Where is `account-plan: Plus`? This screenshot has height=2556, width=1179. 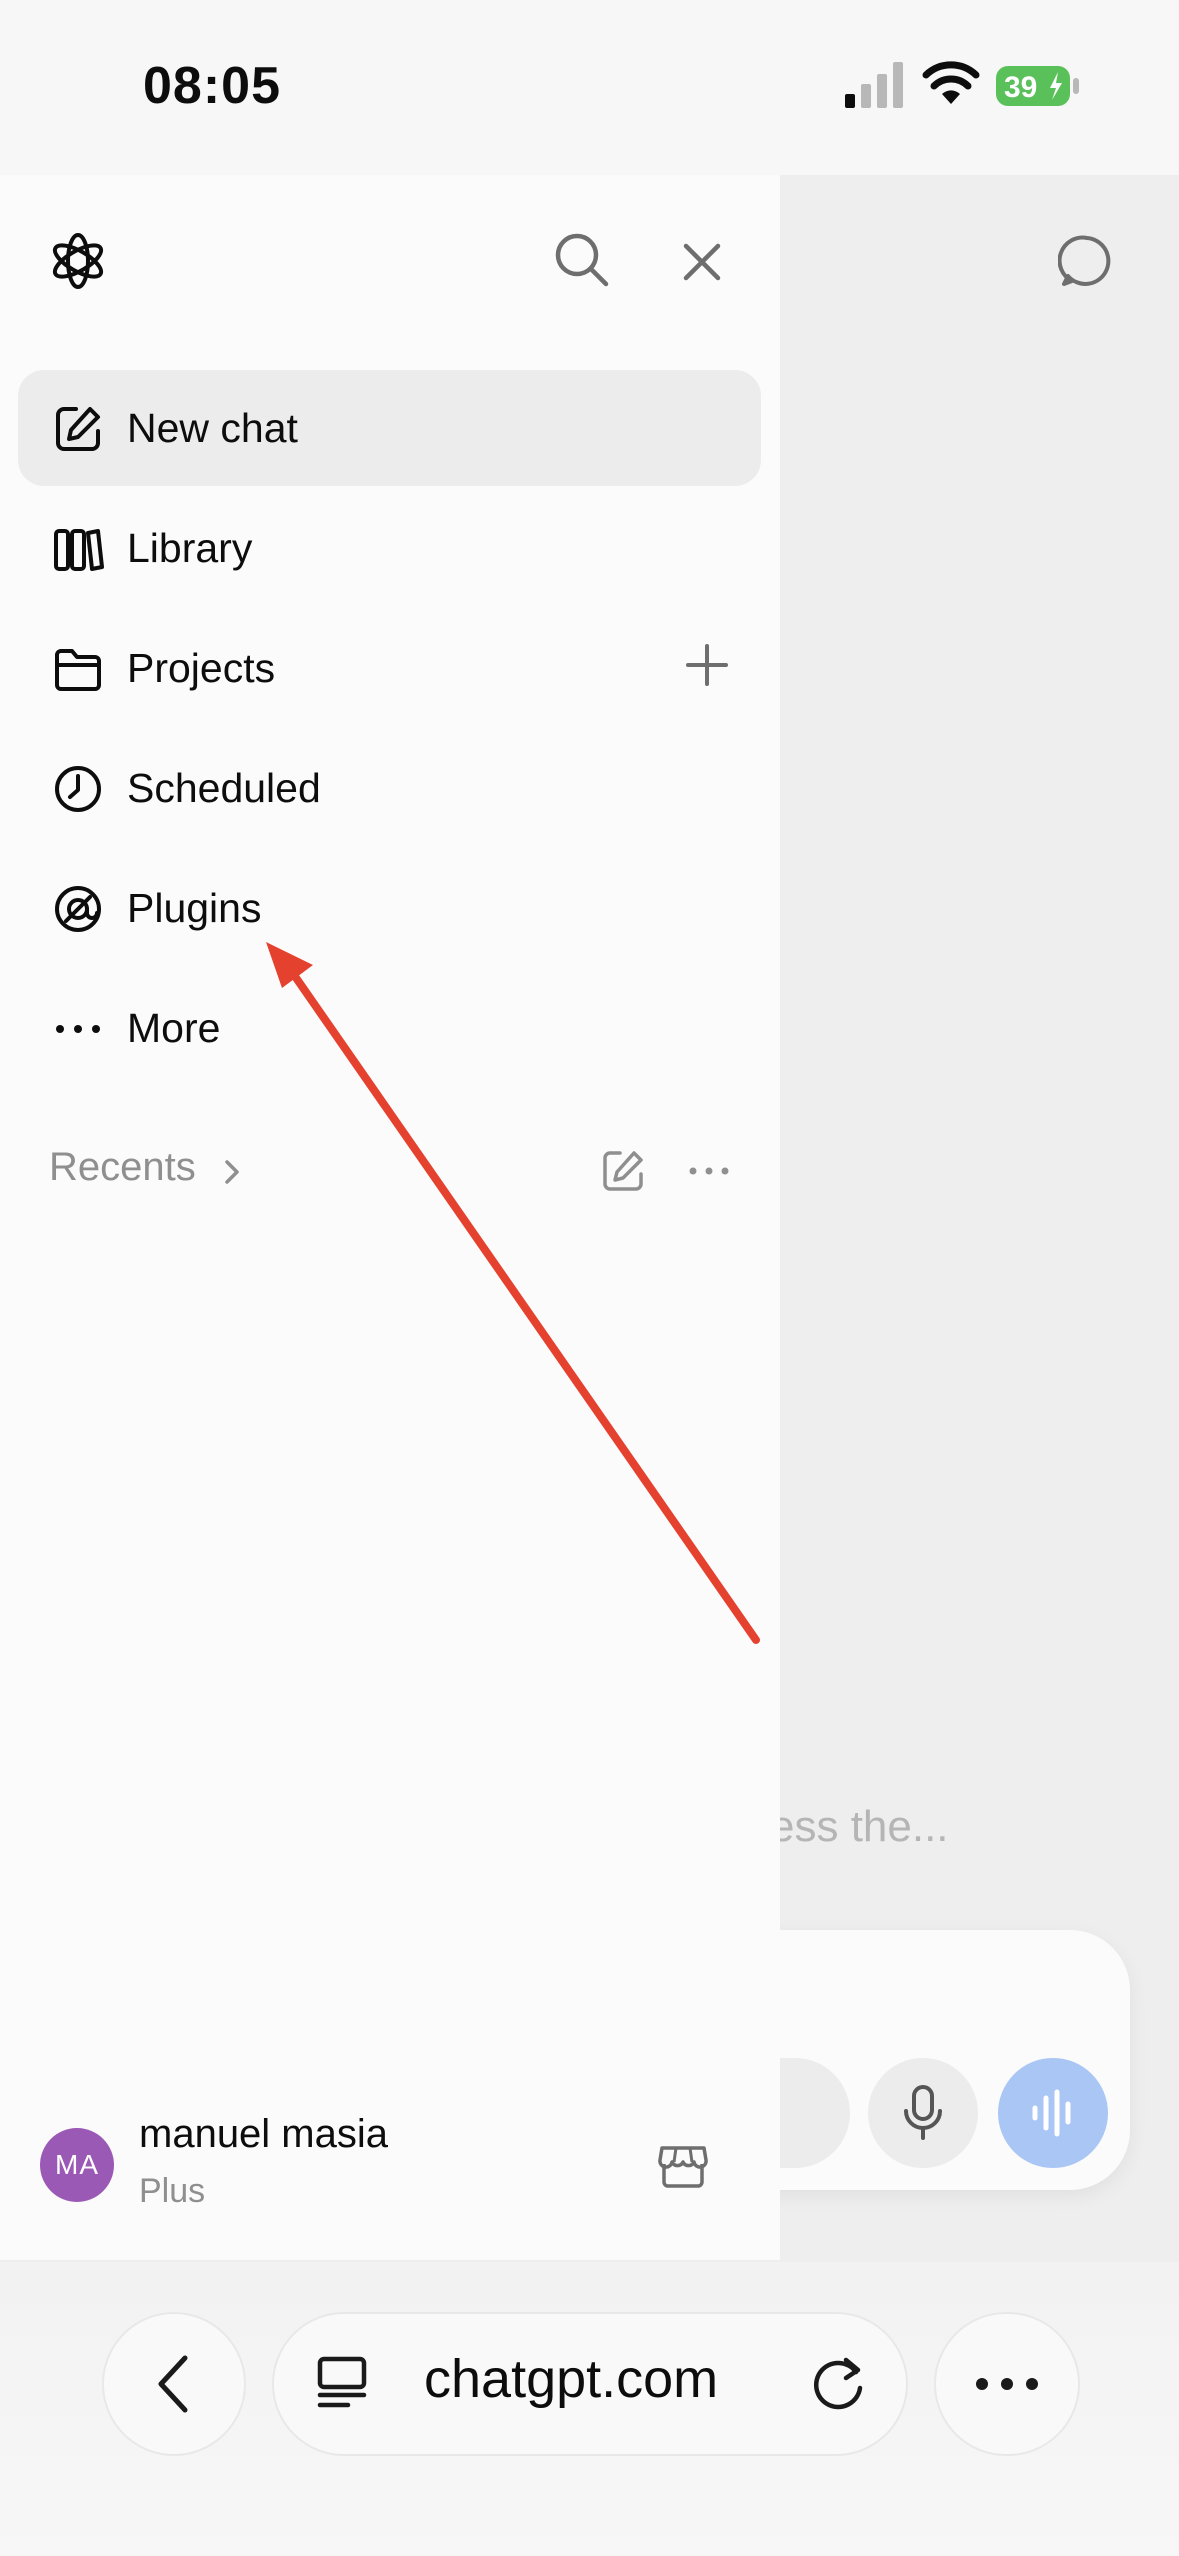
account-plan: Plus is located at coordinates (172, 2191).